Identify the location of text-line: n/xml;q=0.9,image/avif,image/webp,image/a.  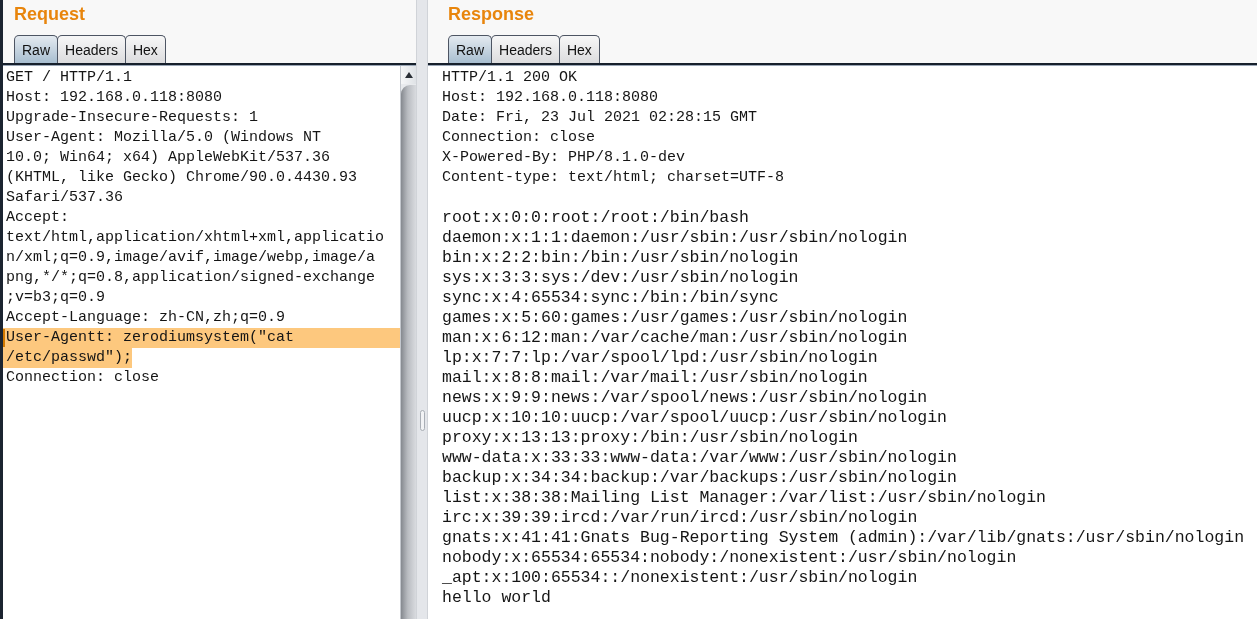
(191, 257).